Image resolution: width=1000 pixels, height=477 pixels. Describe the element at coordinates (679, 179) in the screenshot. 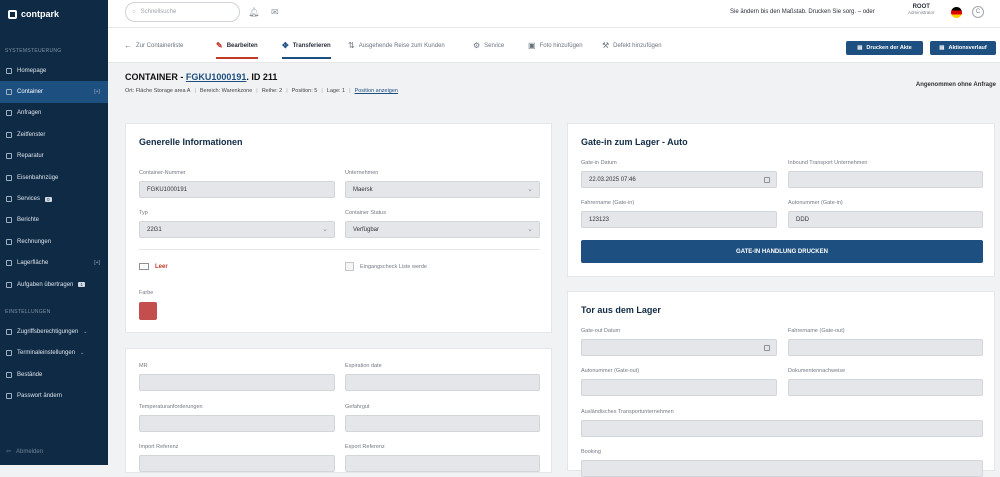

I see `gate-in-date-field: 22.03.2025 07:46` at that location.